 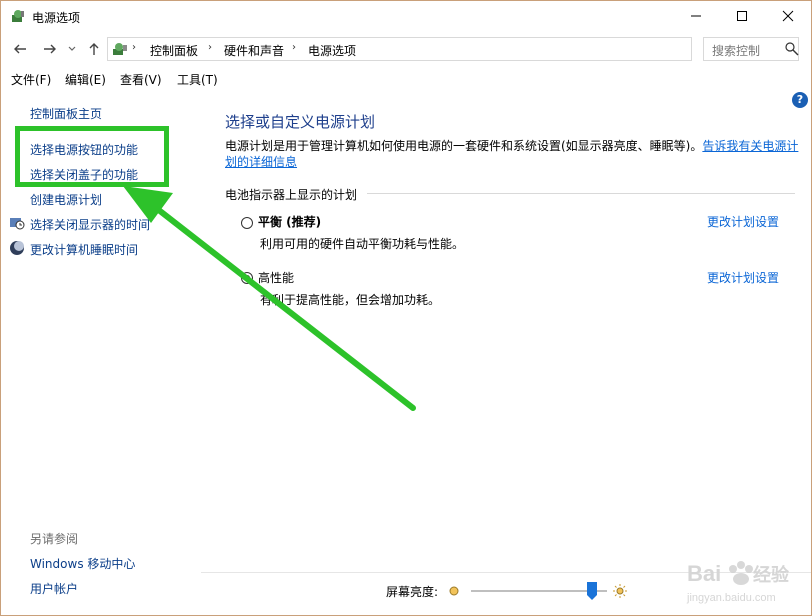 What do you see at coordinates (56, 18) in the screenshot?
I see `window-title: 电源选项` at bounding box center [56, 18].